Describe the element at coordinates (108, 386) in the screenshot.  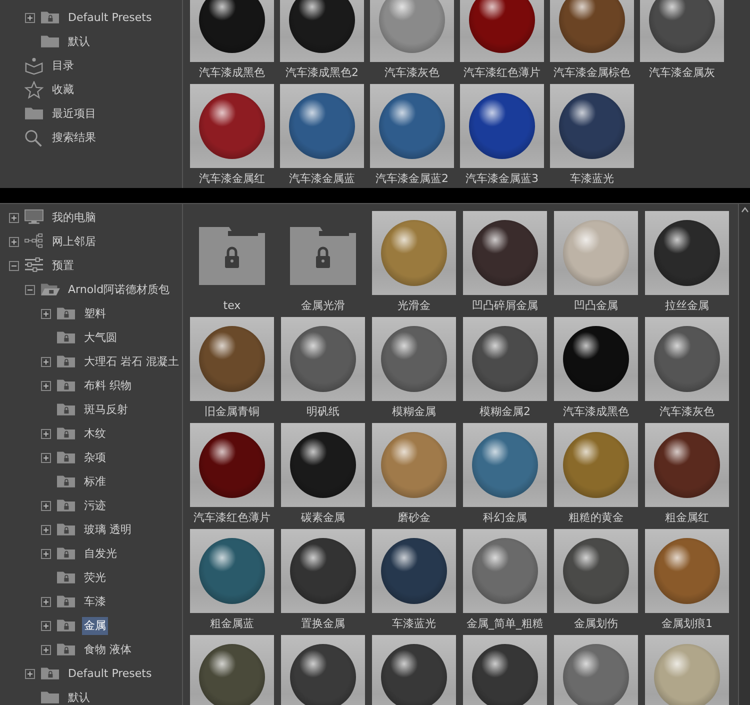
I see `tree-item: 布料 织物` at that location.